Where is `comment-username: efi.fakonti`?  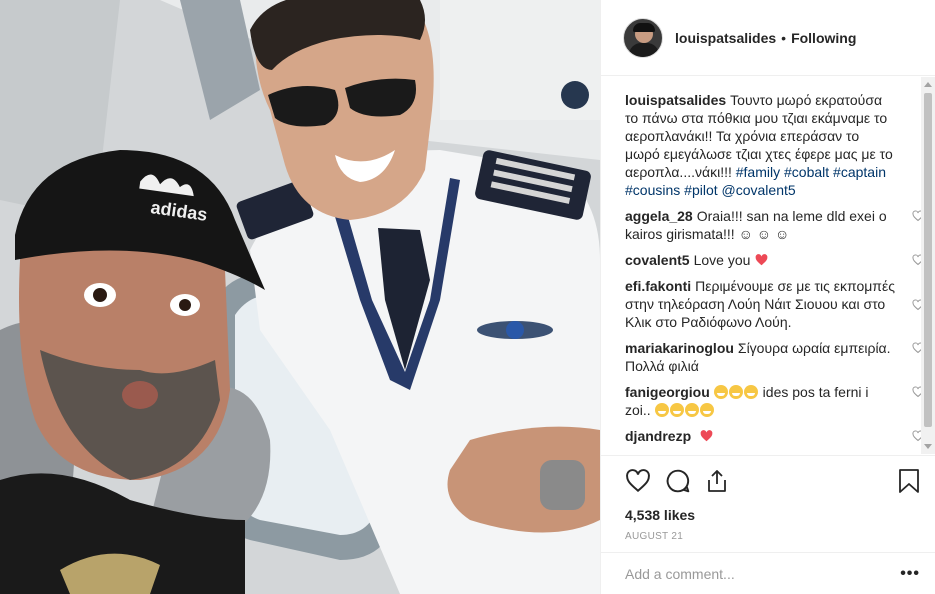
comment-username: efi.fakonti is located at coordinates (658, 286).